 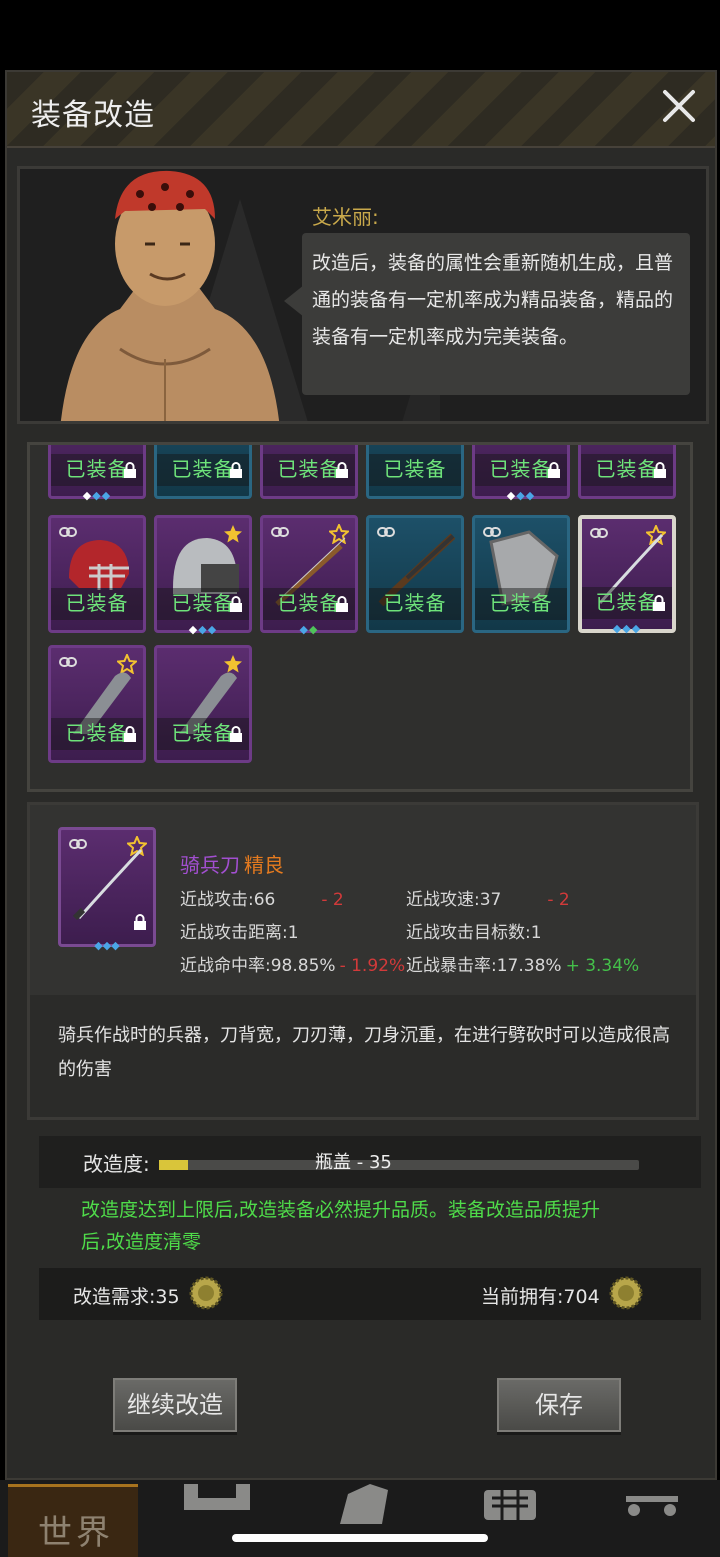 What do you see at coordinates (353, 1162) in the screenshot?
I see `refine-progress-text: 瓶盖 - 35` at bounding box center [353, 1162].